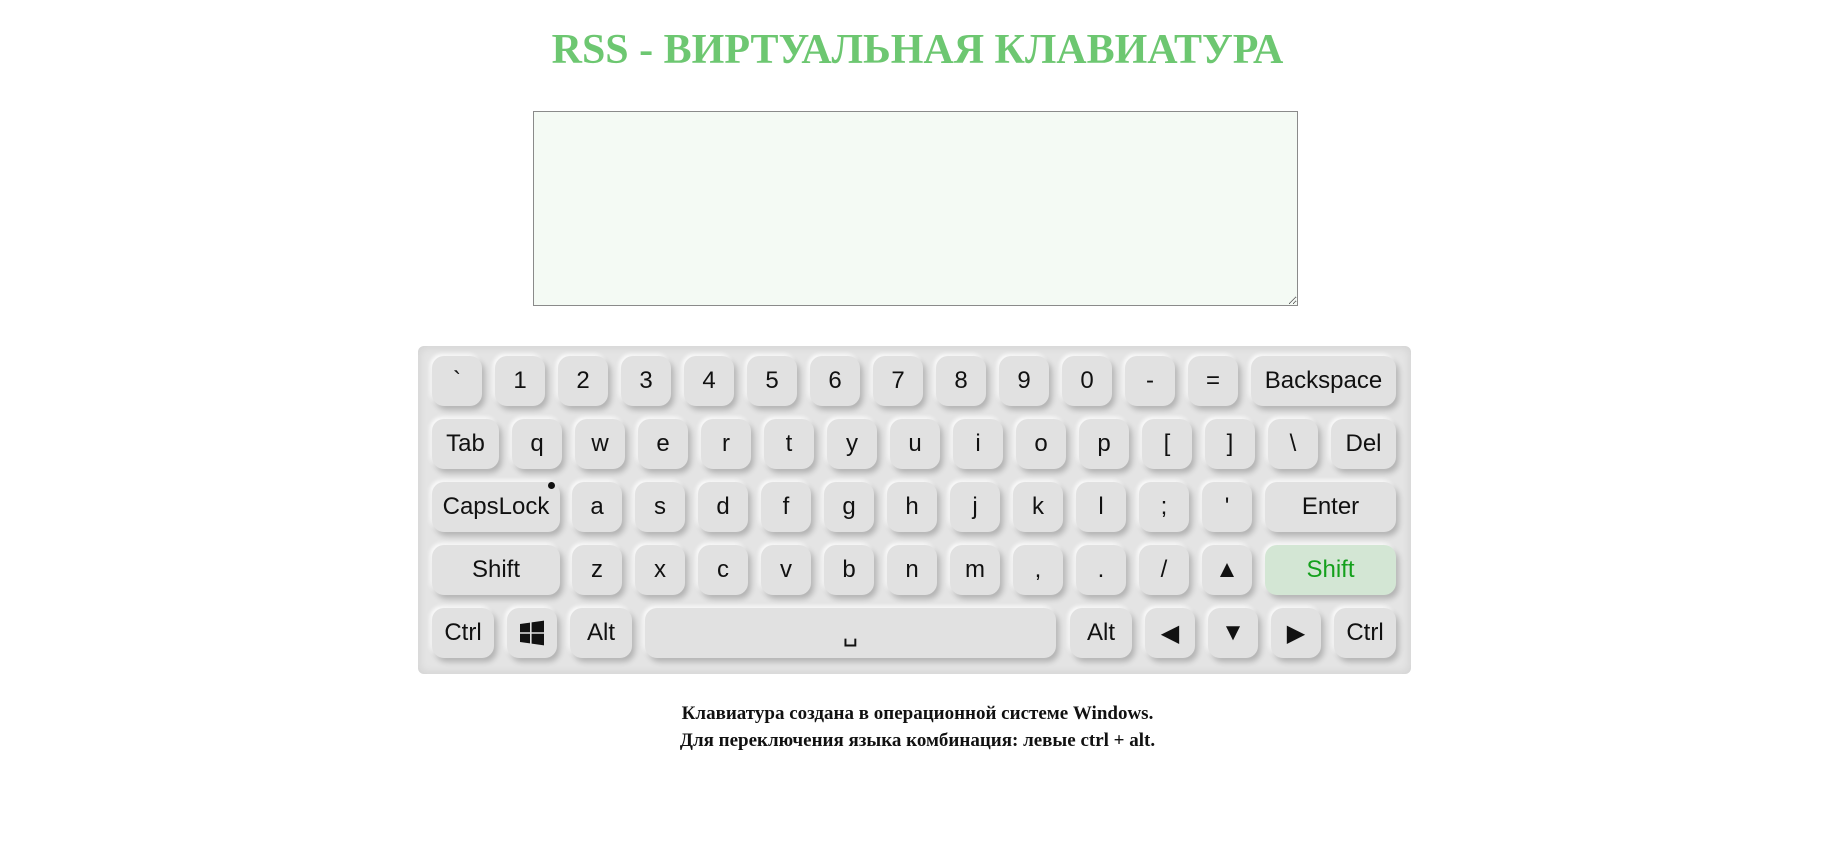 The image size is (1835, 852). I want to click on key-alt-right: Alt, so click(1101, 633).